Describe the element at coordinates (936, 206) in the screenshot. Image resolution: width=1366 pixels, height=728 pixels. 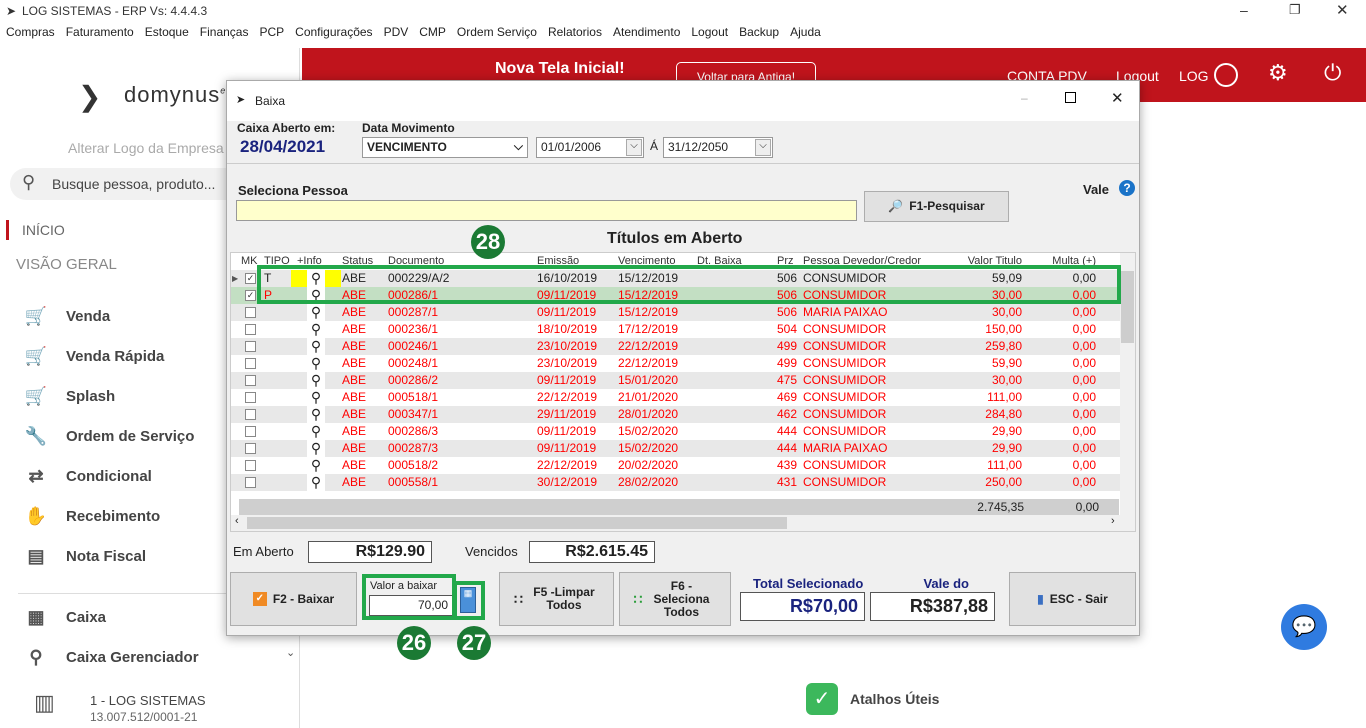
I see `f1-search-button: 🔎 F1-Pesquisar` at that location.